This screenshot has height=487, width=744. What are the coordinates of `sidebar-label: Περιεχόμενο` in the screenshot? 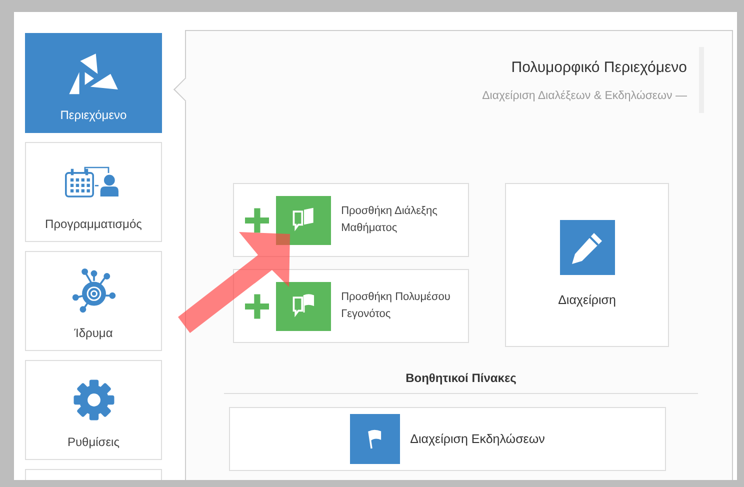 It's located at (93, 115).